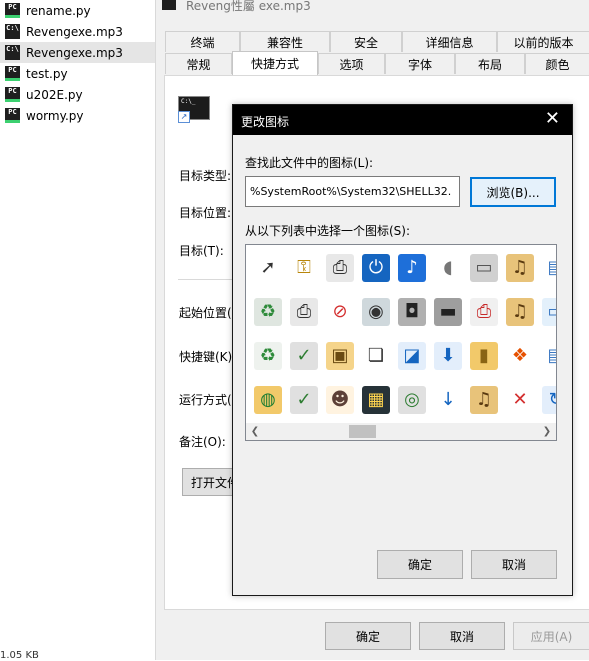  I want to click on document-icon: ▤, so click(549, 268).